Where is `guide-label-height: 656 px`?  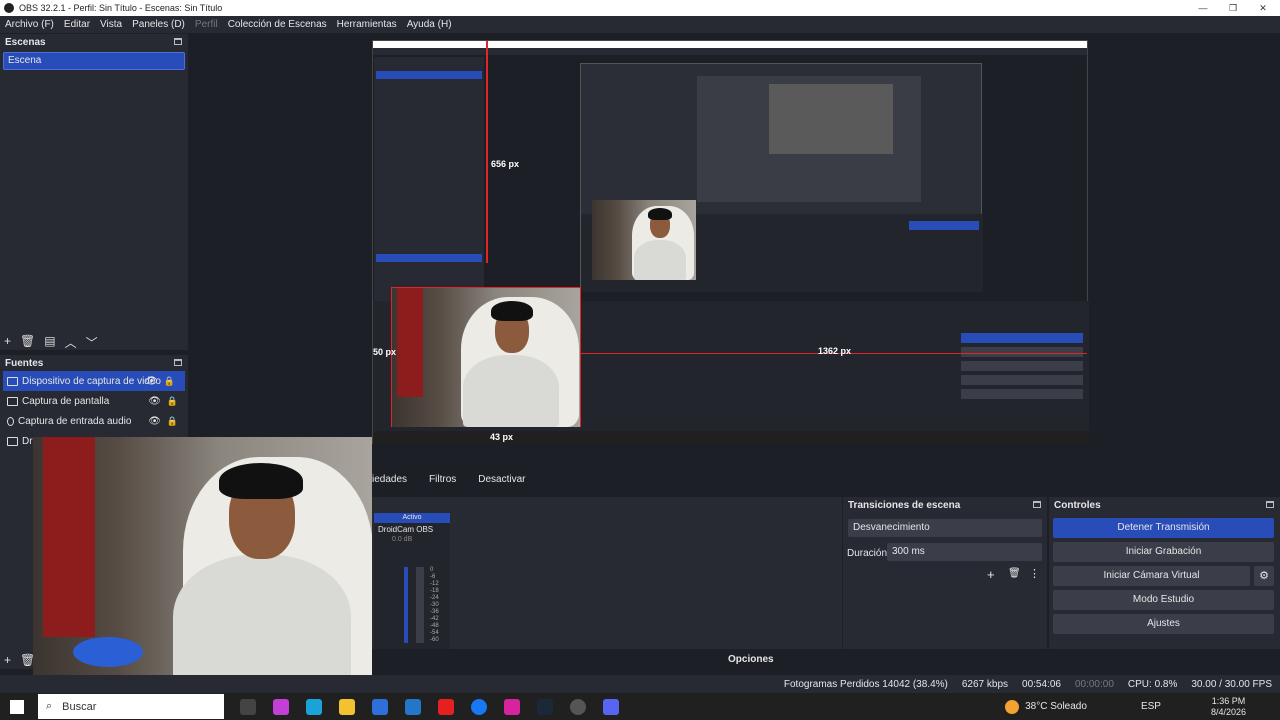
guide-label-height: 656 px is located at coordinates (505, 164).